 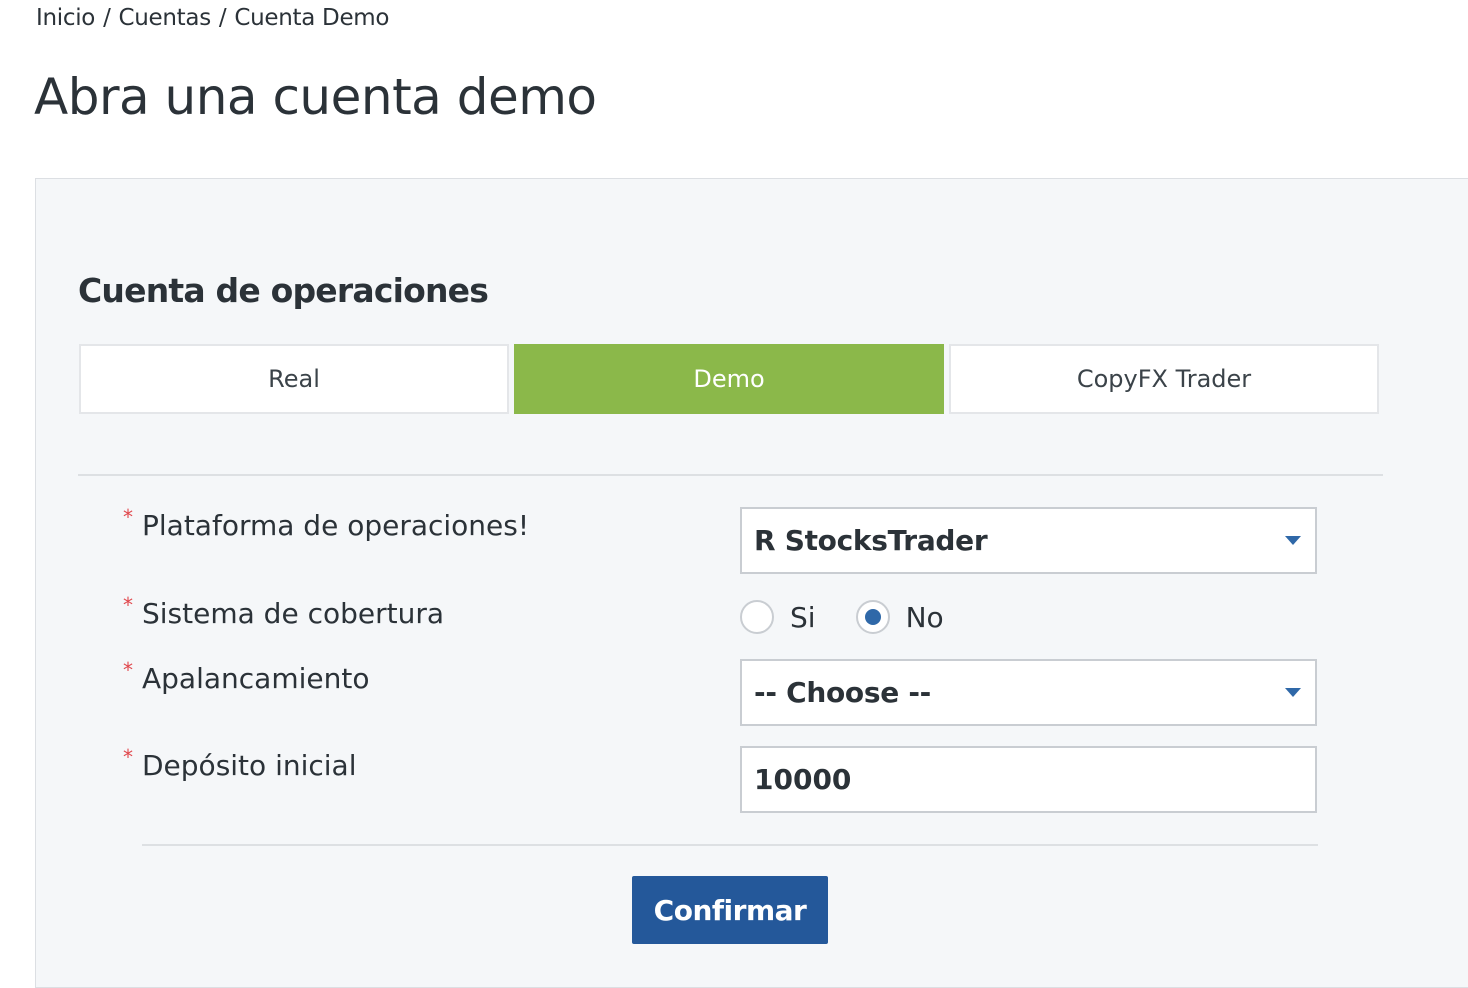 I want to click on tab-copyfx-trader: CopyFX Trader, so click(x=1164, y=379).